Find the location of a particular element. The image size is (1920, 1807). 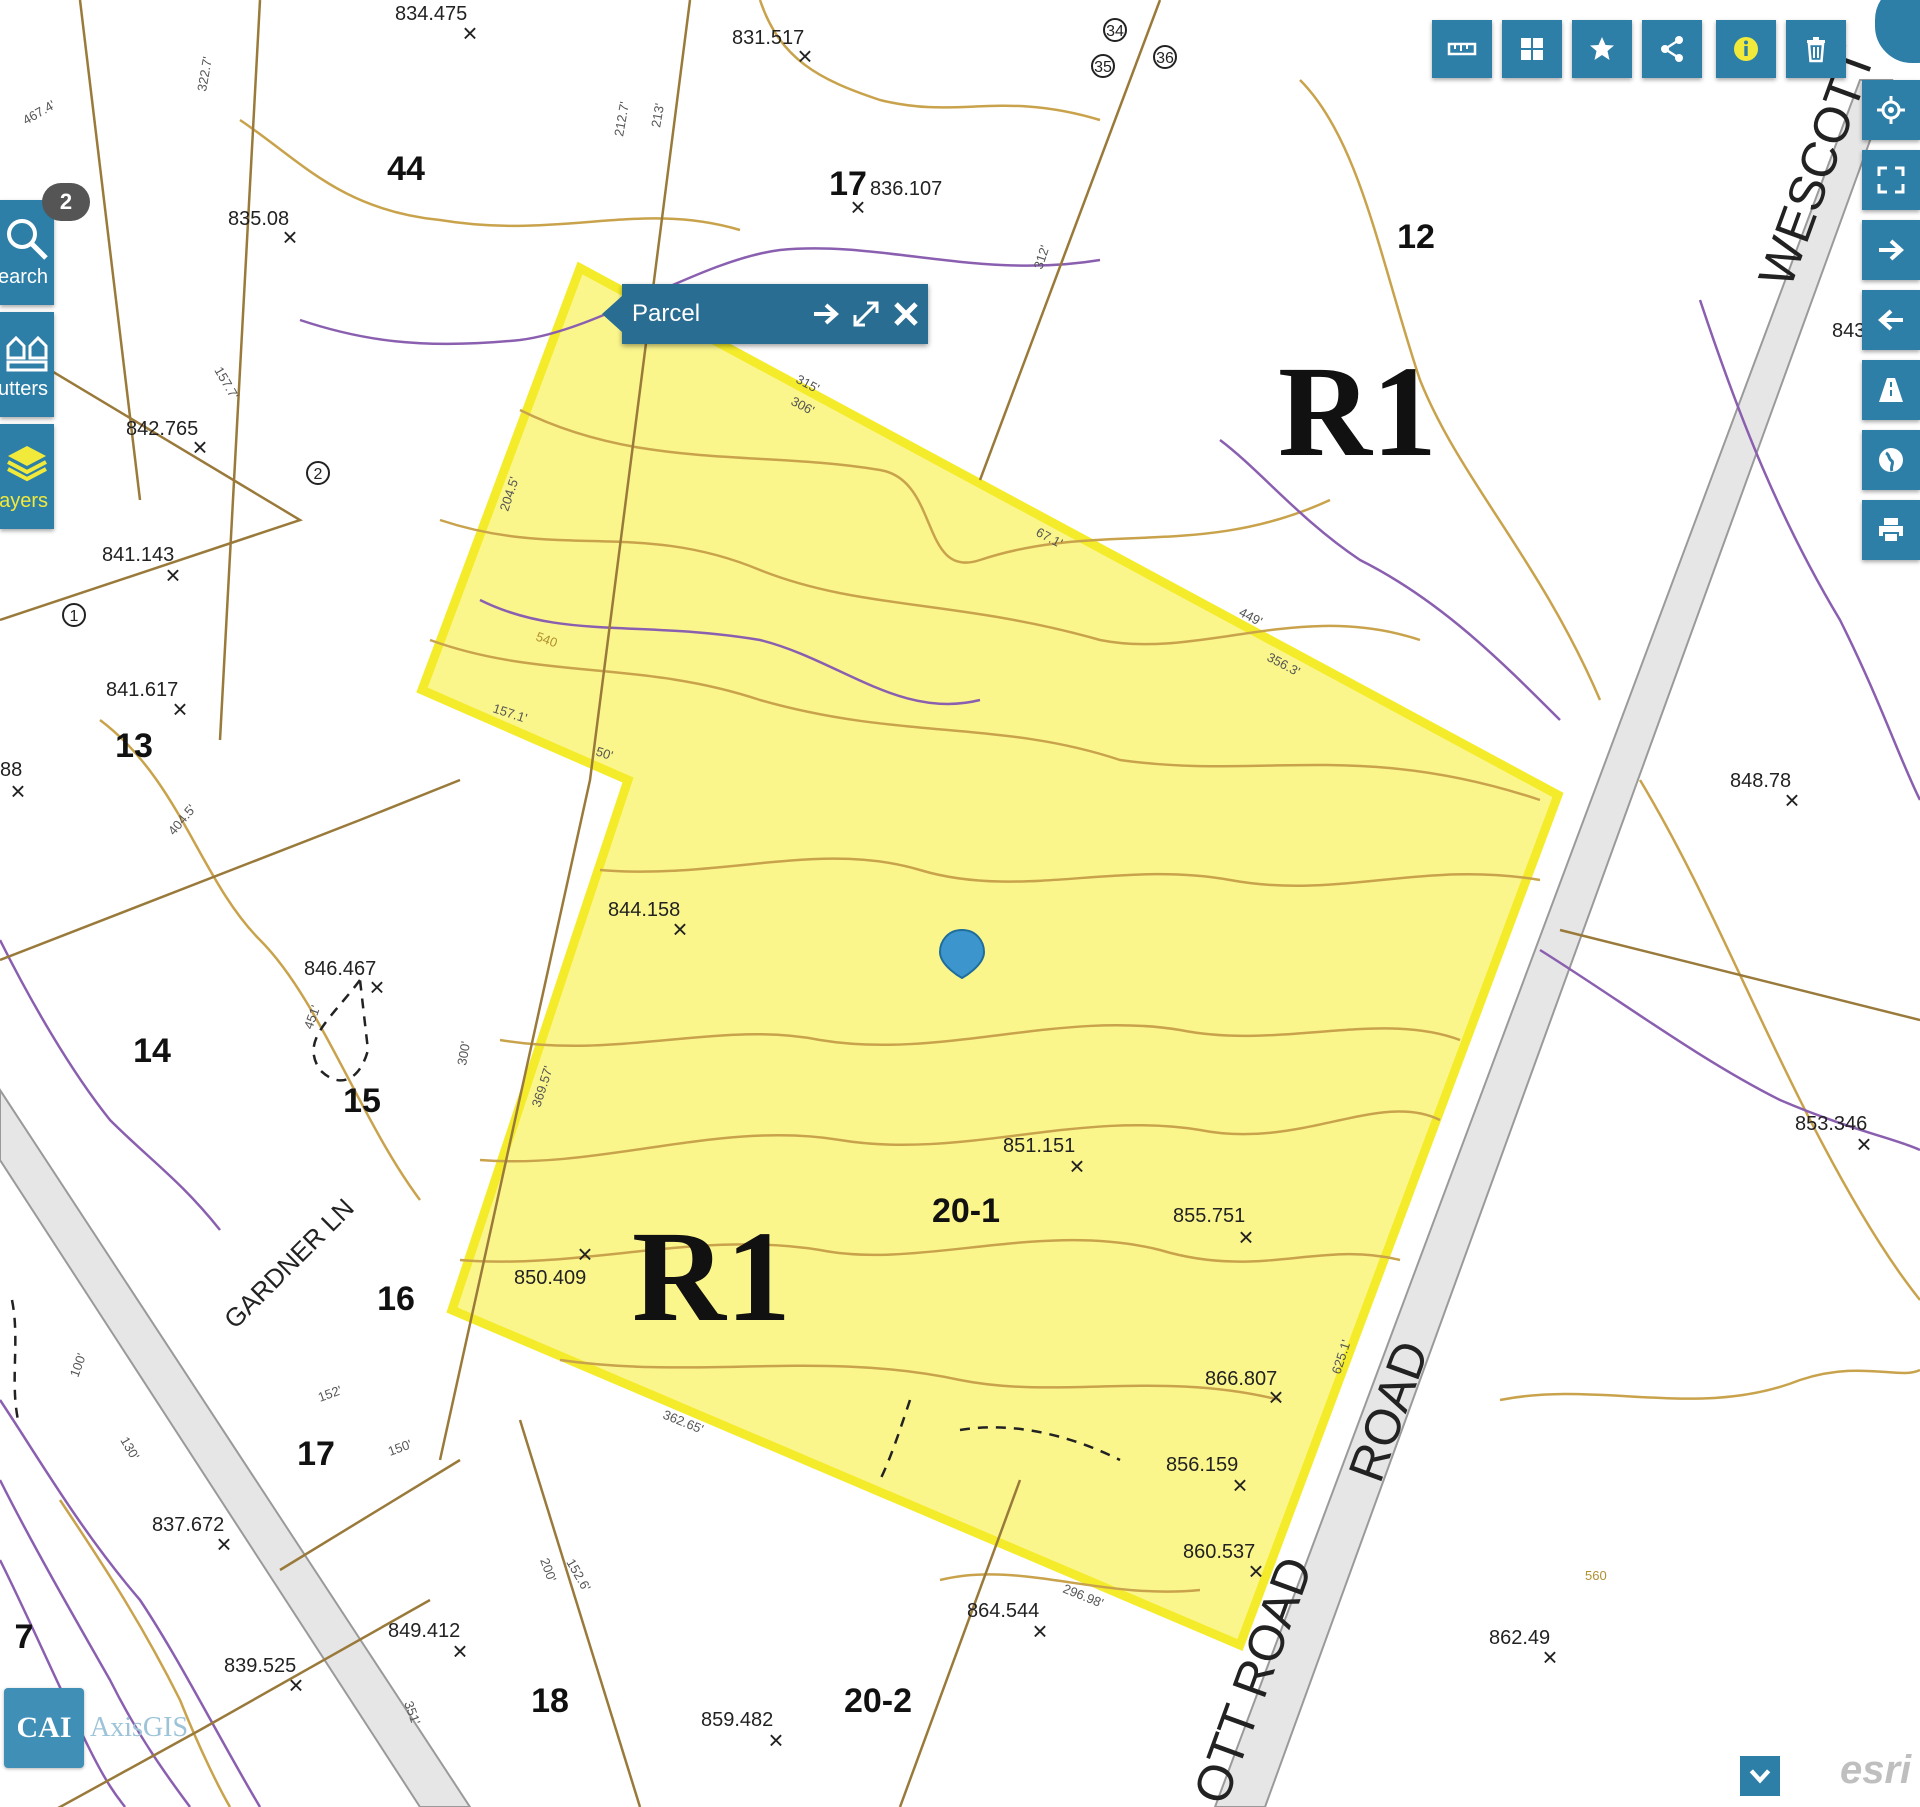

dimension-label: 467.4' is located at coordinates (39, 112).